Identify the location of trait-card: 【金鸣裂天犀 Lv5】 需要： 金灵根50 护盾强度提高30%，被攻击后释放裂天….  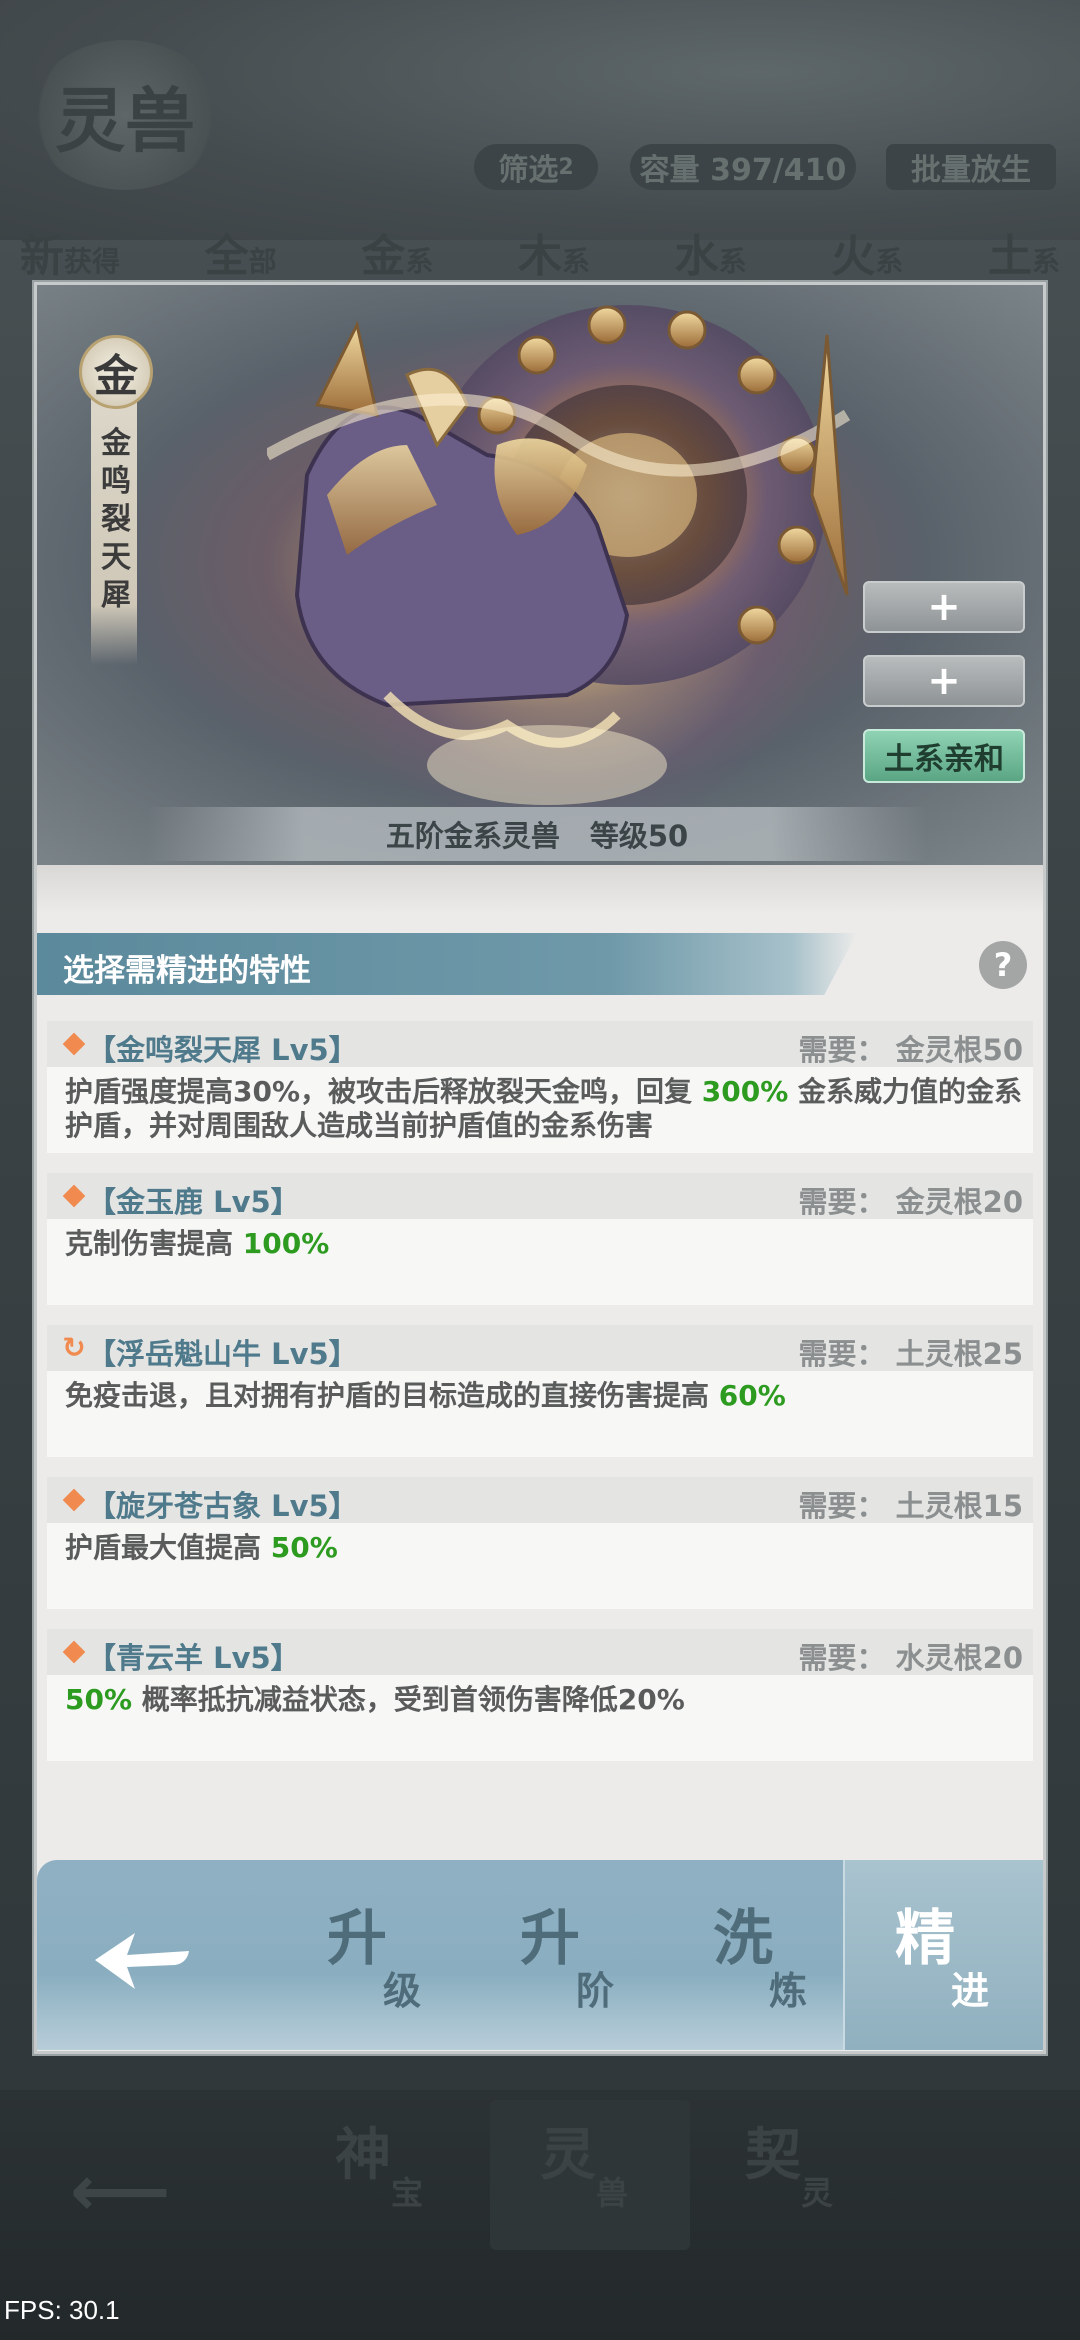
(540, 1087).